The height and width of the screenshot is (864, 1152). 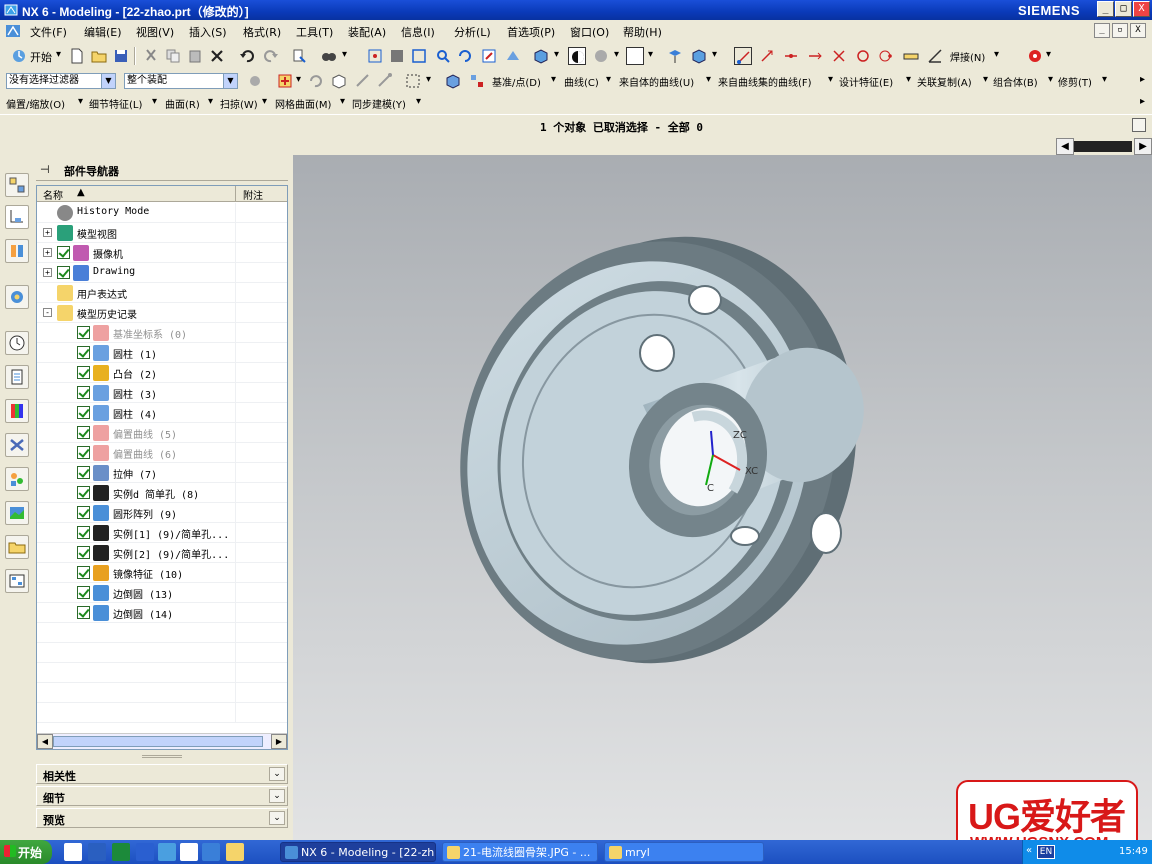 I want to click on select-edge-icon, so click(x=363, y=81).